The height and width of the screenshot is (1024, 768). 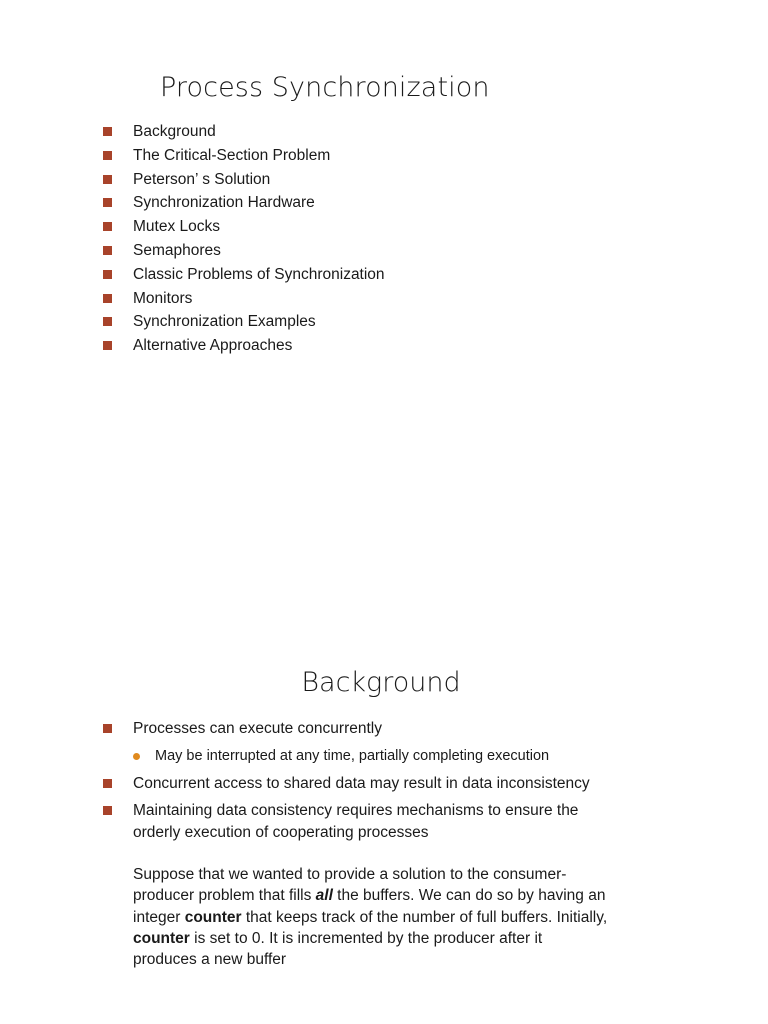 I want to click on list-item-label: Monitors, so click(x=163, y=298).